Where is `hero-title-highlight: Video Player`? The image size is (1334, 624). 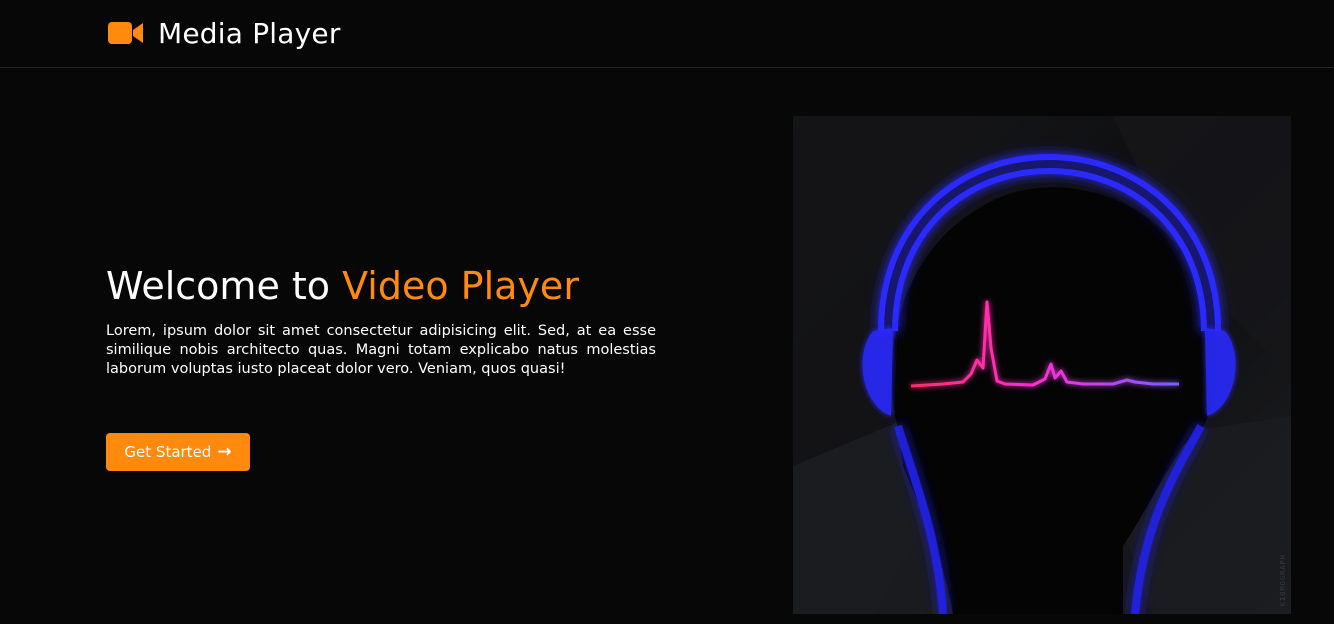 hero-title-highlight: Video Player is located at coordinates (460, 286).